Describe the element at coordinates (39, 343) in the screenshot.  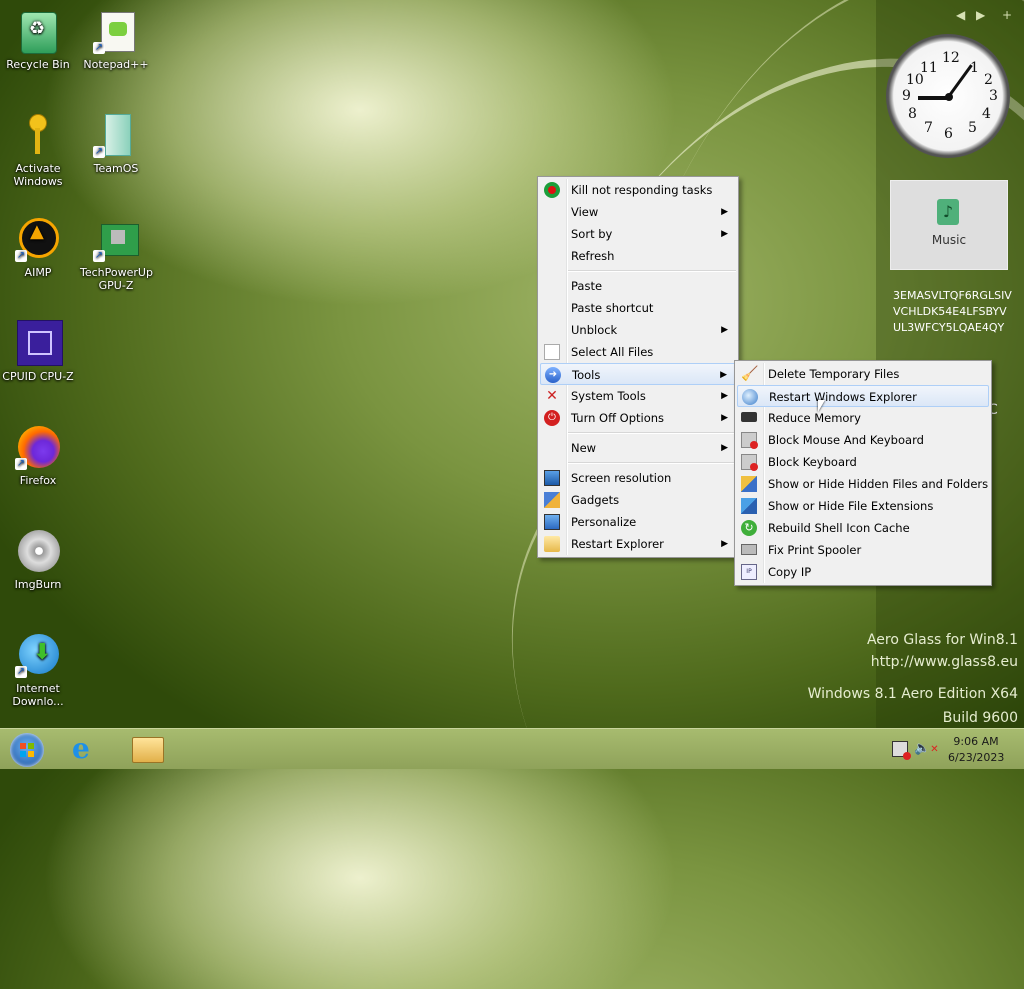
I see `cpu-z-icon` at that location.